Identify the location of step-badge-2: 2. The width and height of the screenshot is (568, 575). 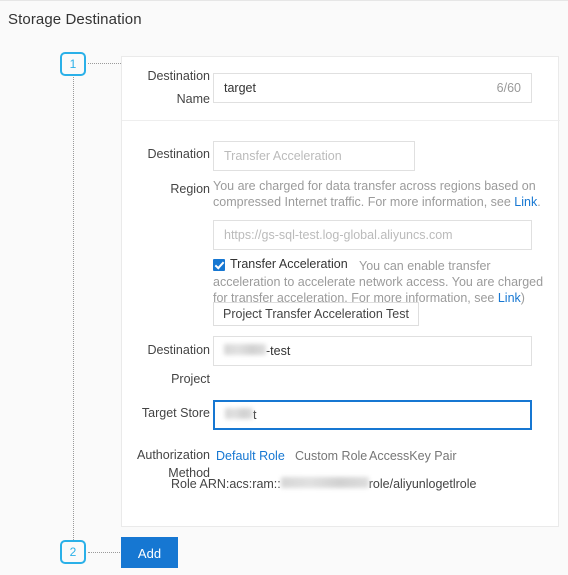
(73, 552).